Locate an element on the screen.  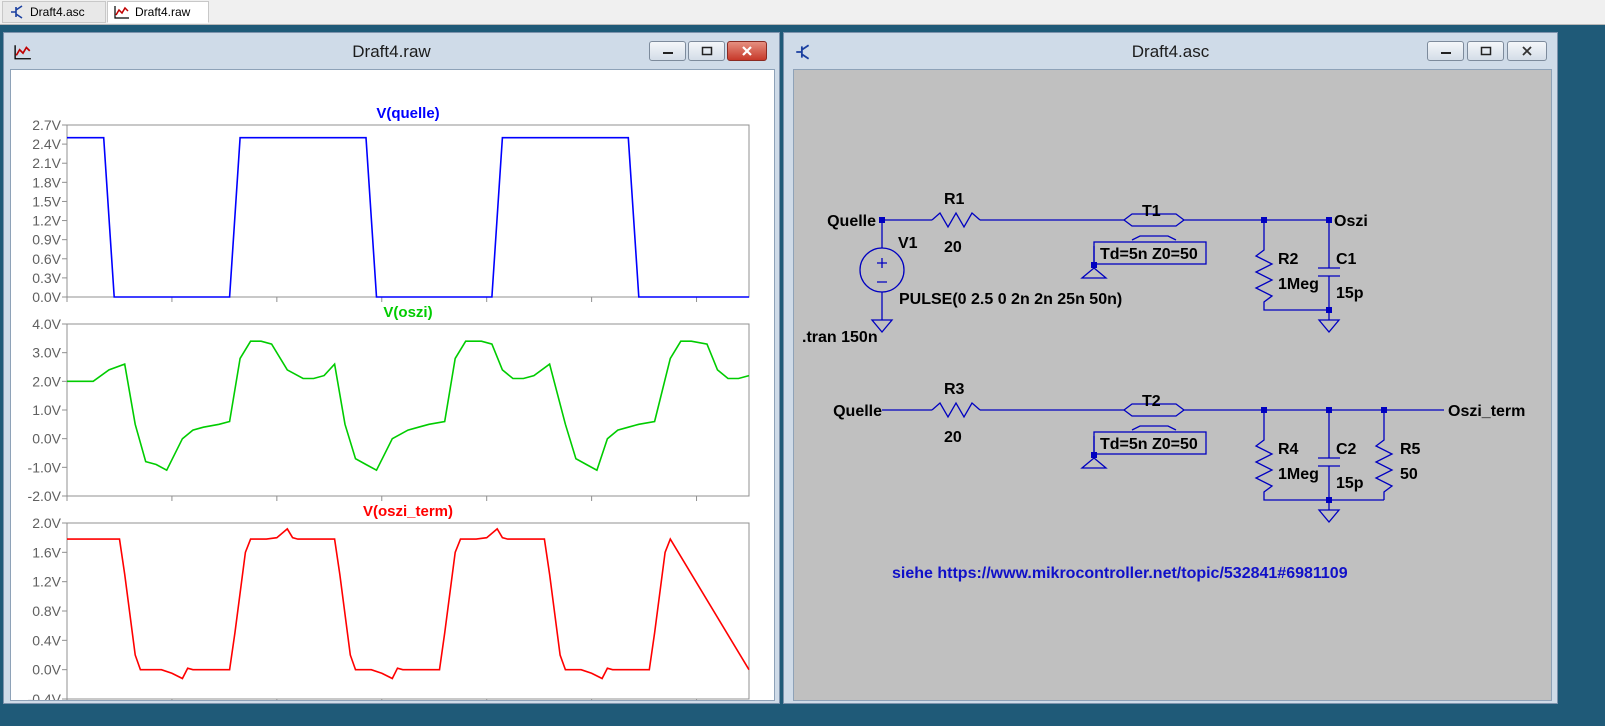
y-tick-label: -2.0V is located at coordinates (45, 496).